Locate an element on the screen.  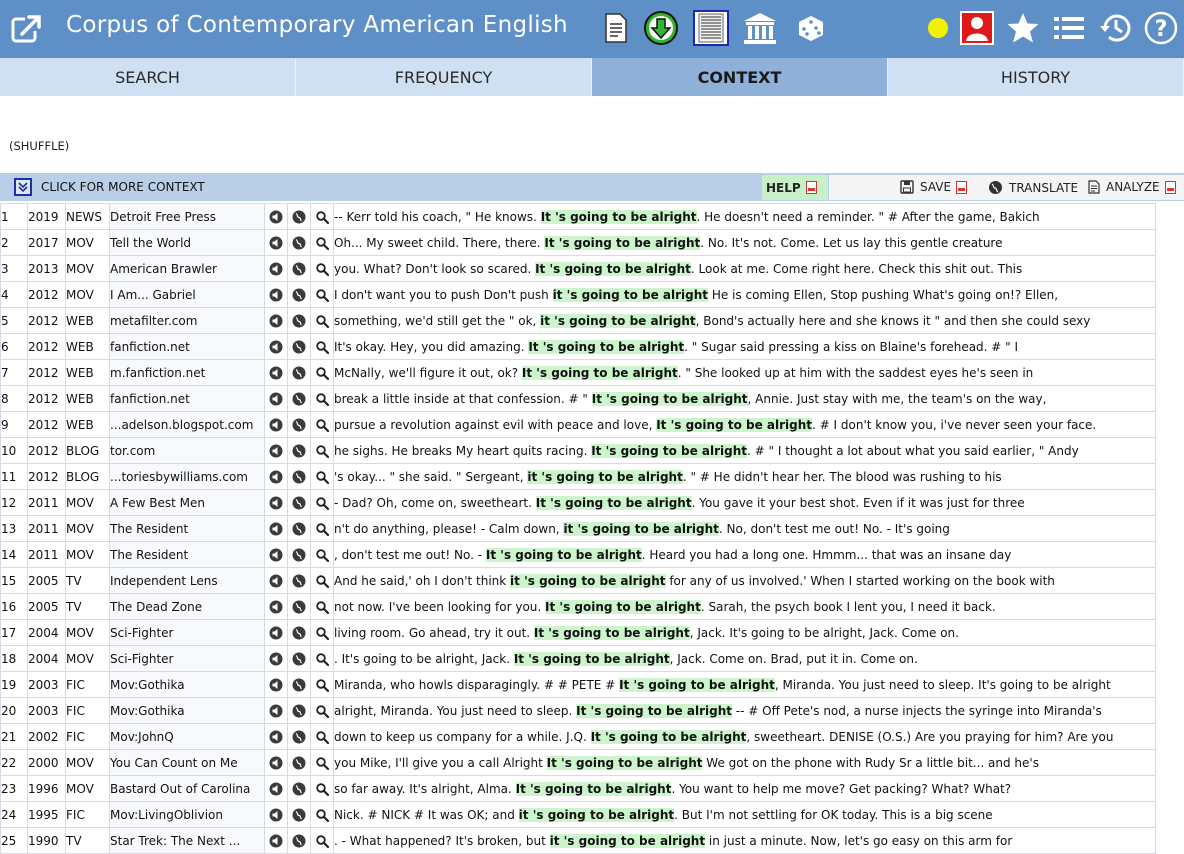
row-source: American Brawler is located at coordinates (187, 268).